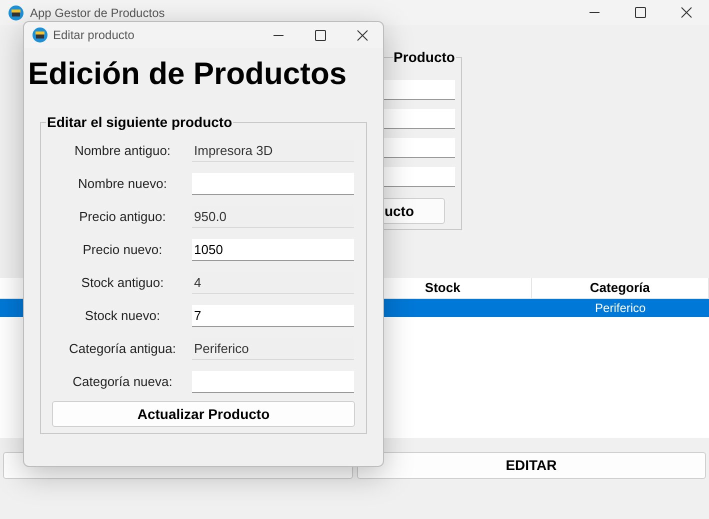 Image resolution: width=709 pixels, height=519 pixels. What do you see at coordinates (122, 217) in the screenshot?
I see `field-label: Precio antiguo:` at bounding box center [122, 217].